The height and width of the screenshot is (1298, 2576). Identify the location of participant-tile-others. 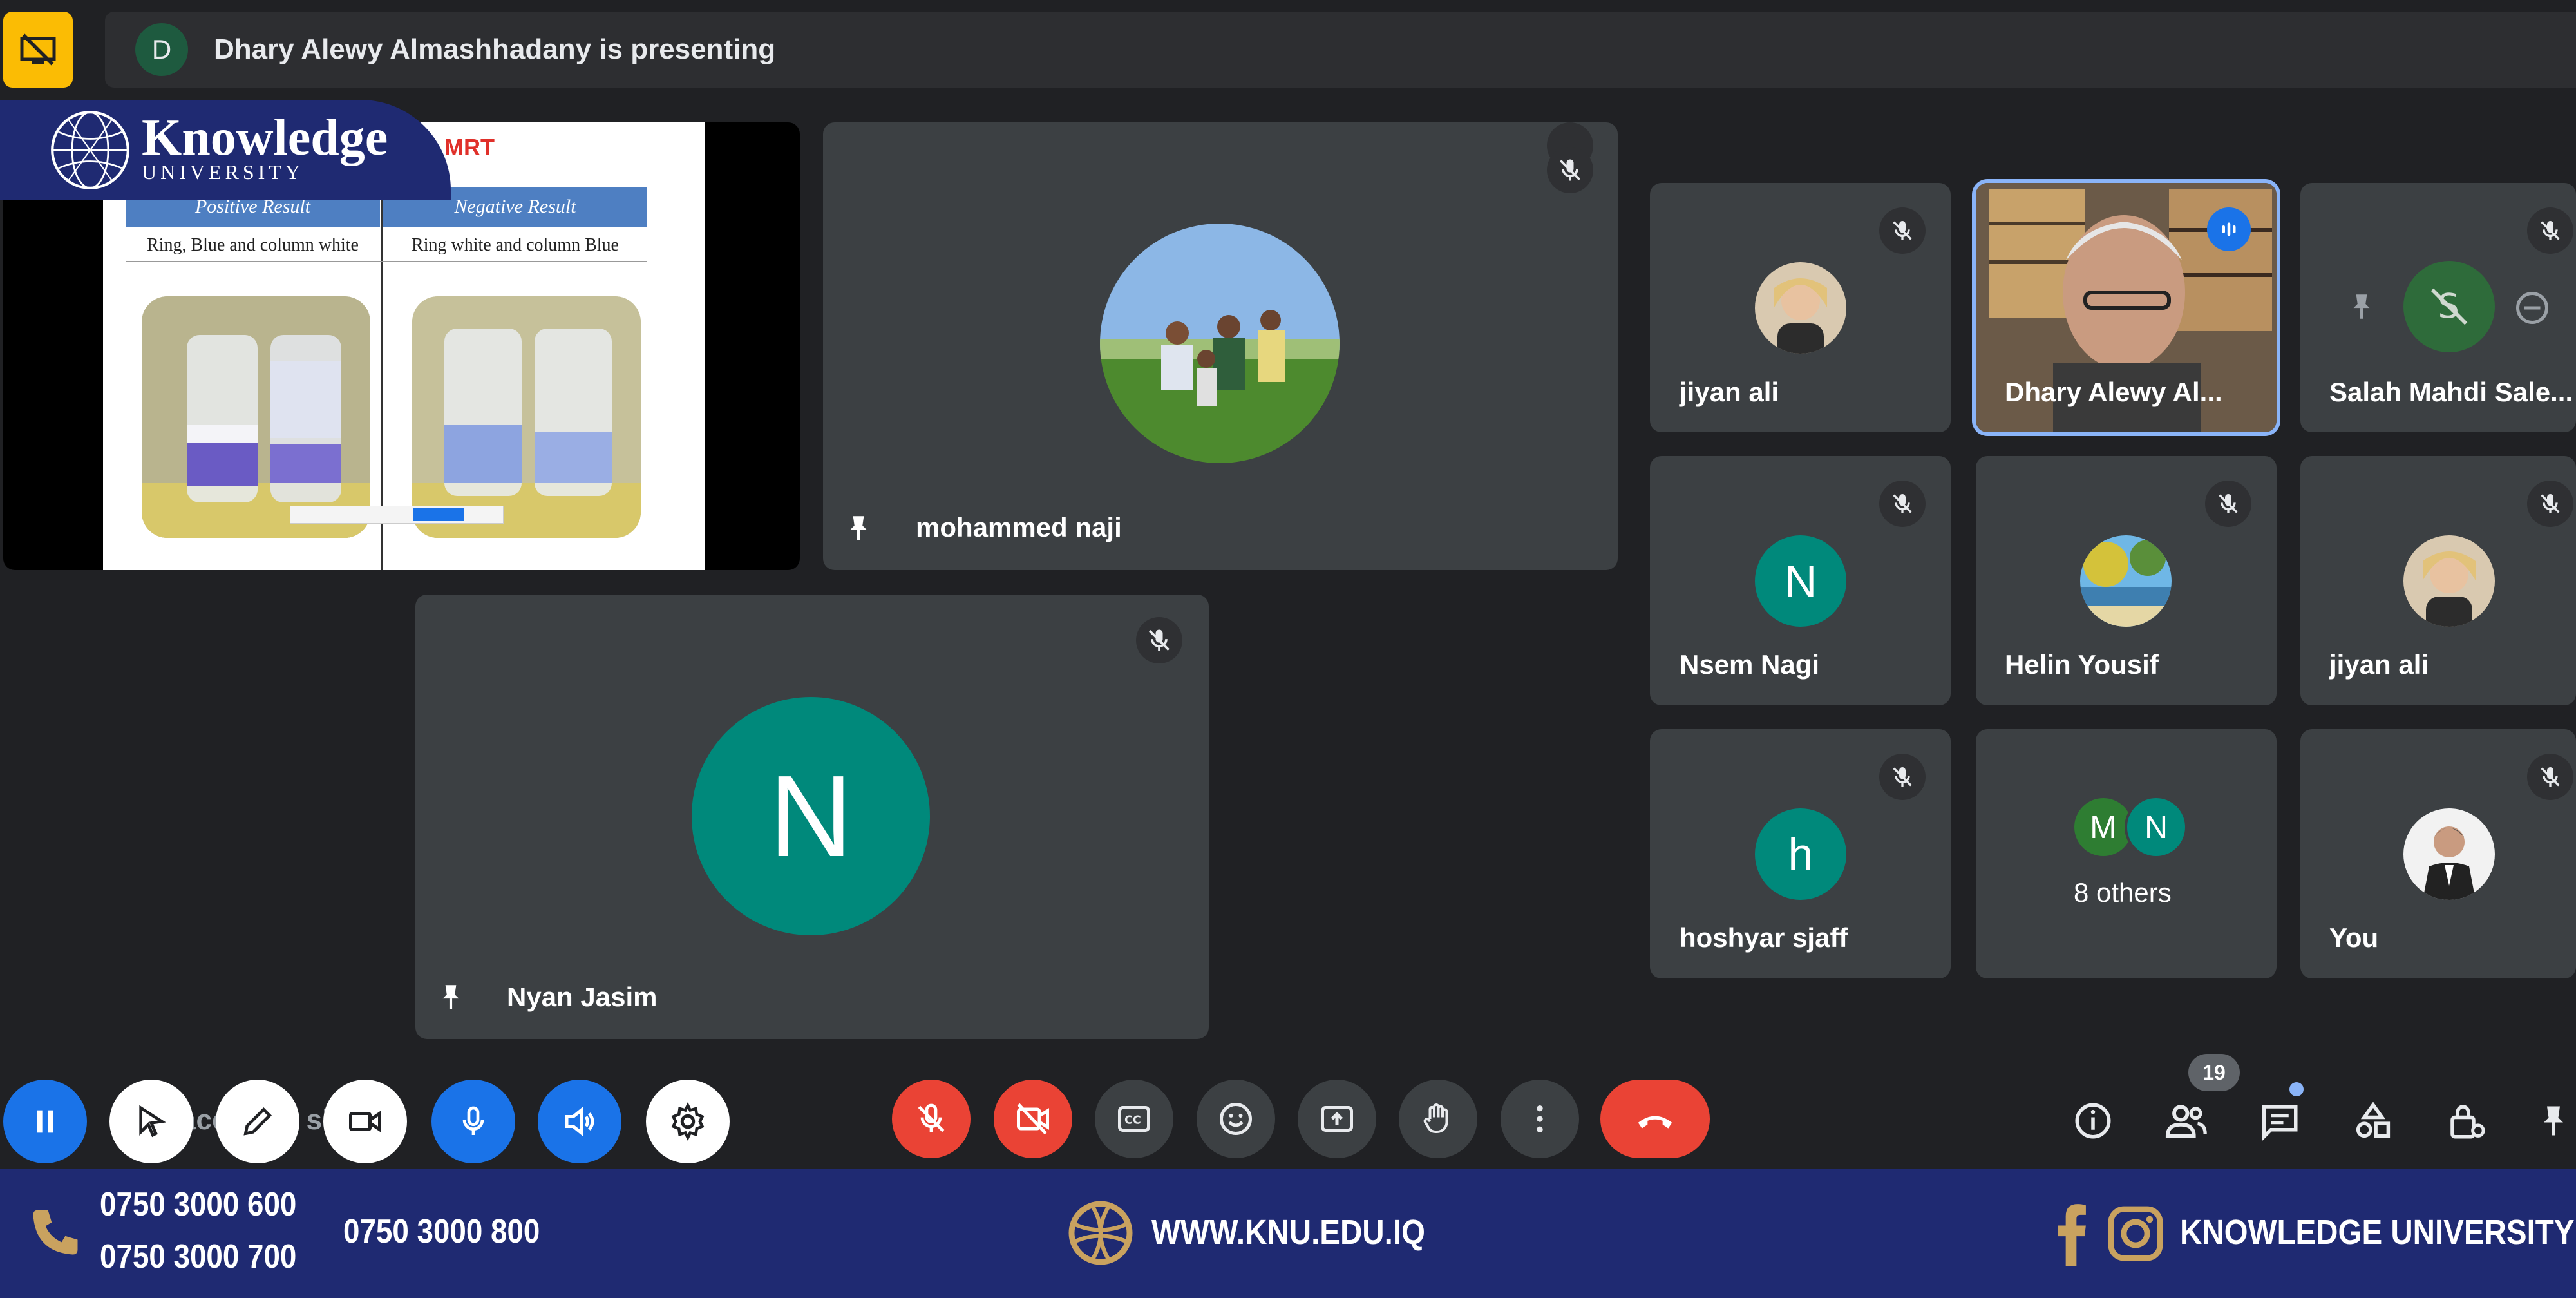
(2126, 853).